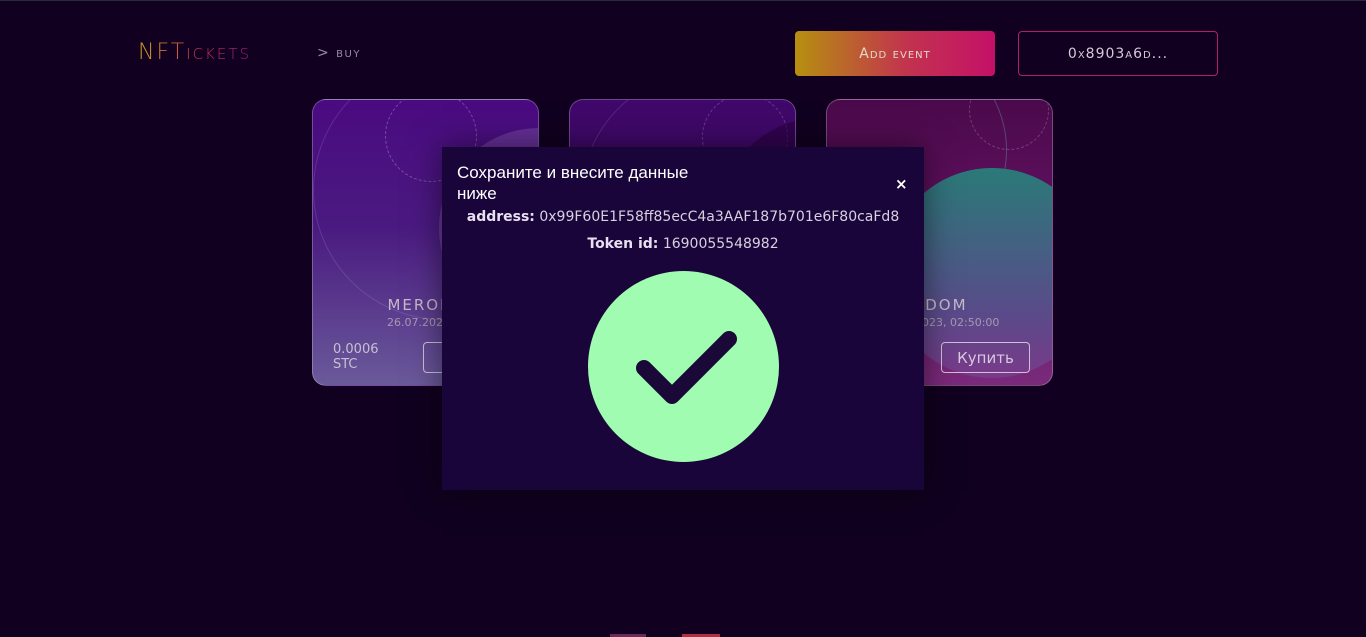 This screenshot has width=1366, height=637. I want to click on price-value: 0.0006, so click(356, 349).